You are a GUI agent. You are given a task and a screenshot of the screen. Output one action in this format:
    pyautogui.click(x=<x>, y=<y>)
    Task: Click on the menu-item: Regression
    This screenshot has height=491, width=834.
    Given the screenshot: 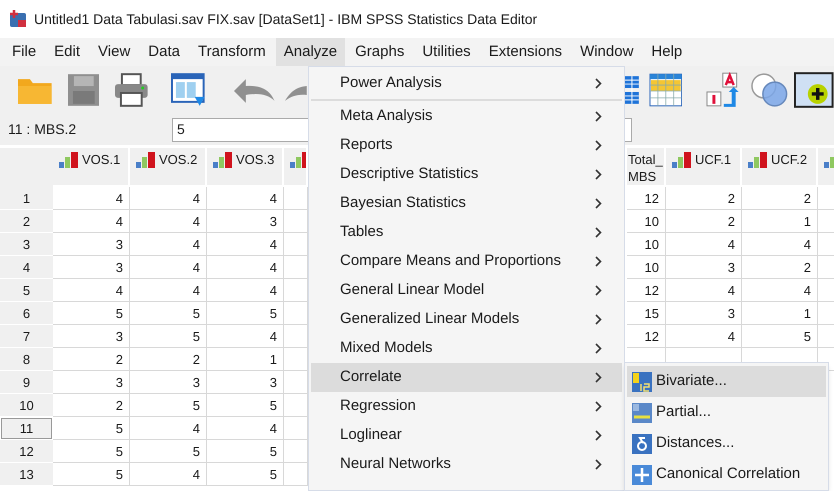 What is the action you would take?
    pyautogui.click(x=466, y=406)
    